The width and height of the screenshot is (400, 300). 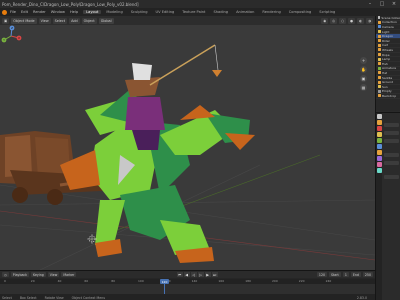 I want to click on view-layer-tab-icon, so click(x=379, y=134).